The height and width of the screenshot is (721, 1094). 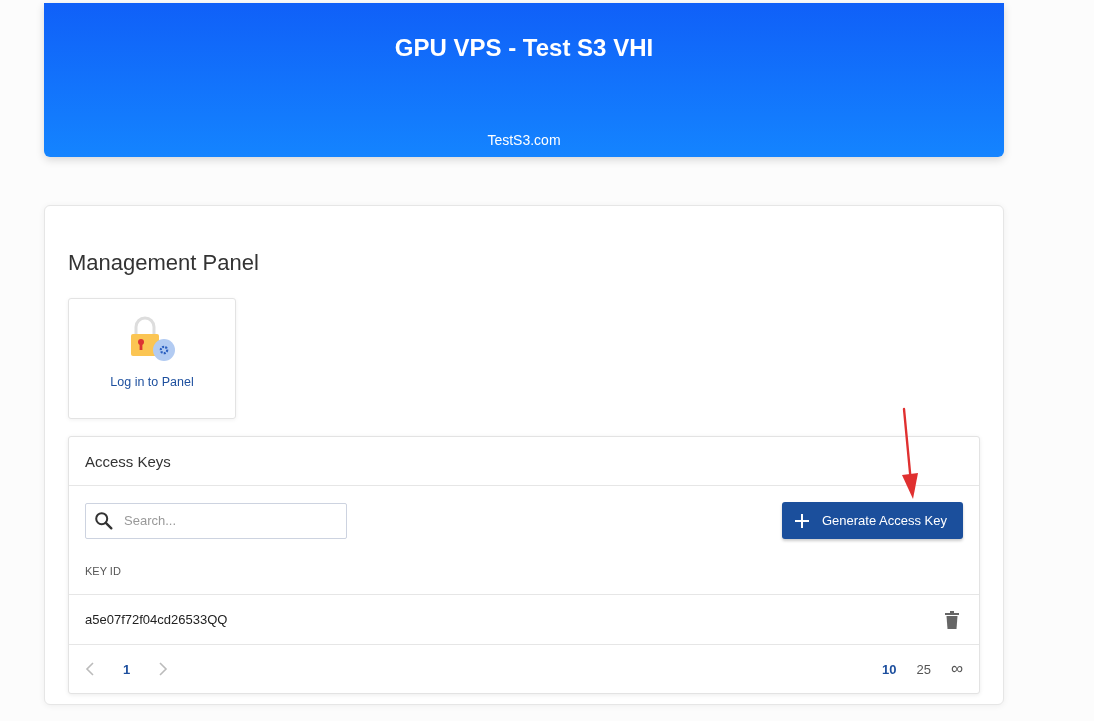 What do you see at coordinates (152, 358) in the screenshot?
I see `panel-login-tile: Log in to Panel` at bounding box center [152, 358].